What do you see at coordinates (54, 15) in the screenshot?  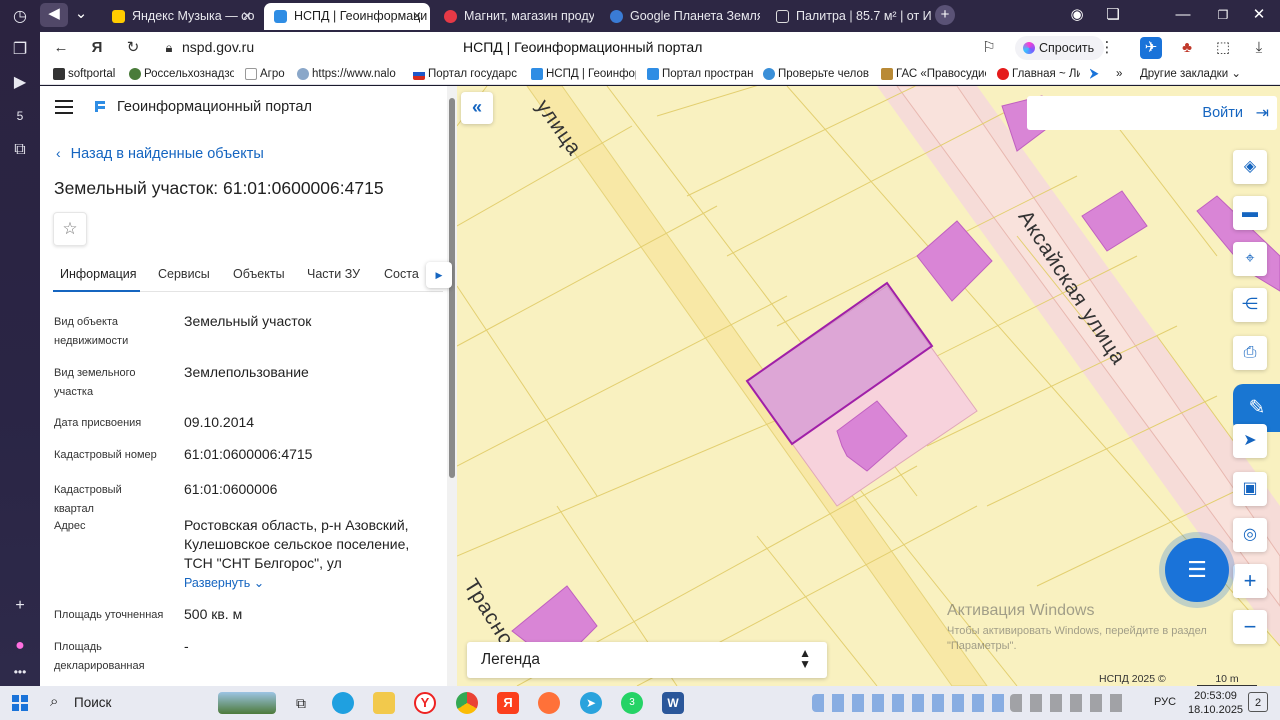 I see `speaker-icon: ◀` at bounding box center [54, 15].